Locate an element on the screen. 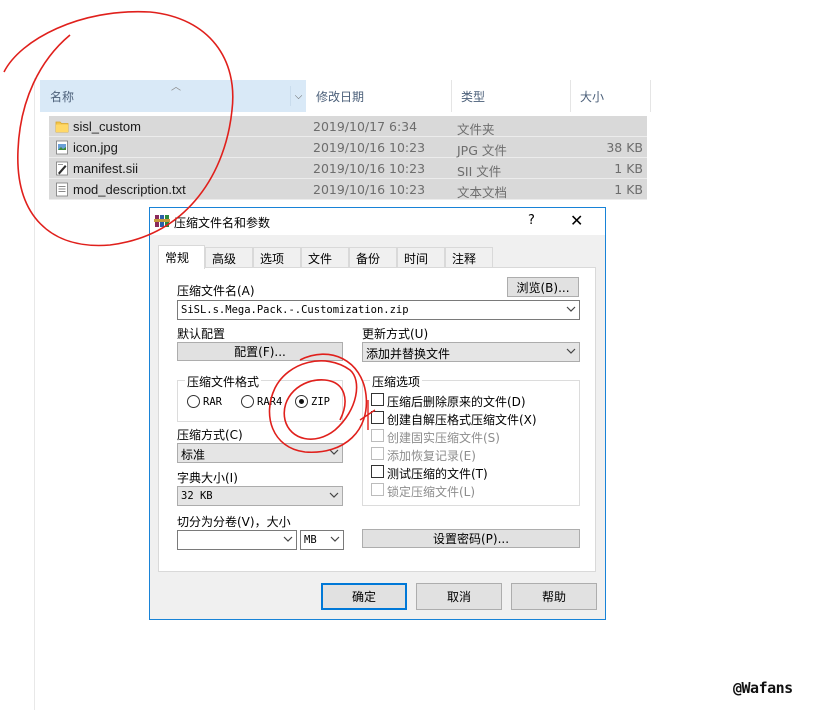  file-name: manifest.sii is located at coordinates (106, 168).